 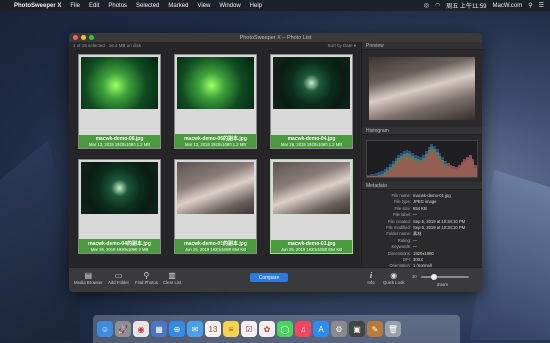 I want to click on quick-look-button: ◉ Quick Look, so click(x=394, y=278).